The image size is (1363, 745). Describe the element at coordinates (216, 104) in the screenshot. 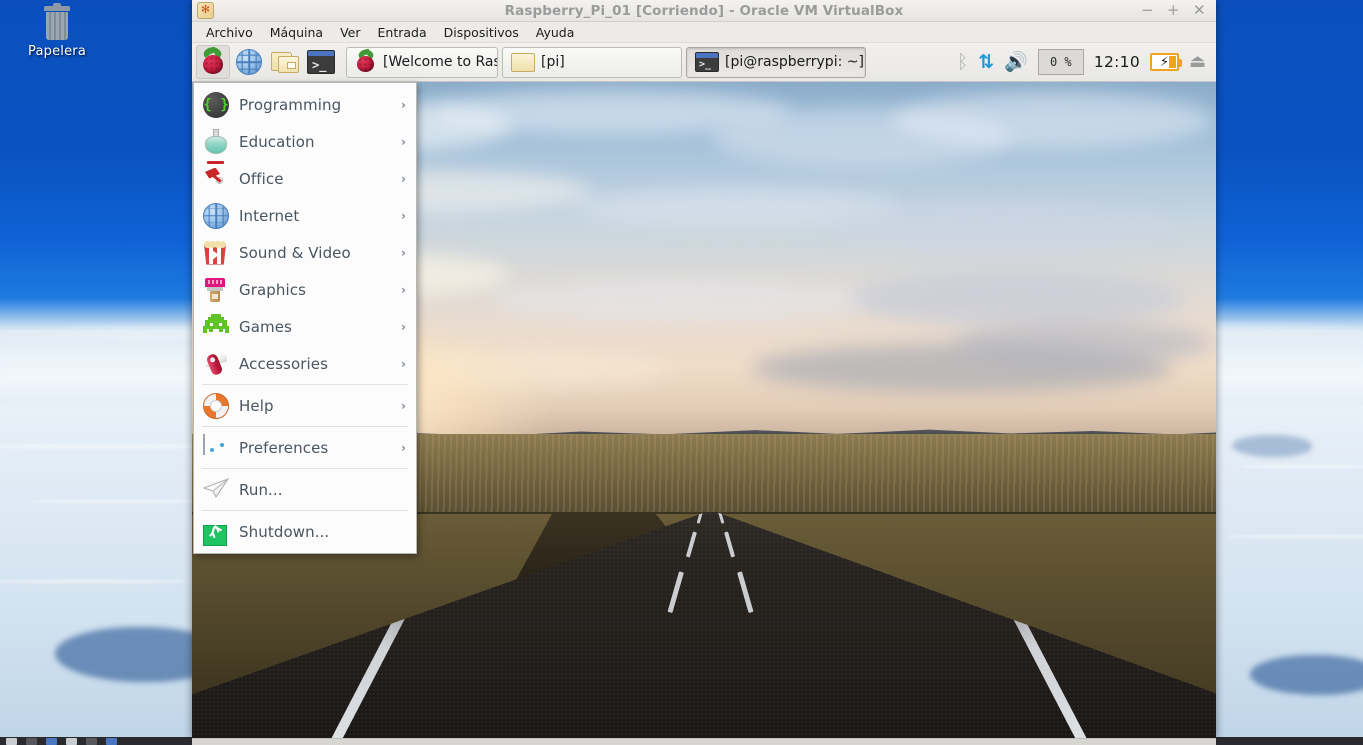

I see `programming-icon: { }` at that location.